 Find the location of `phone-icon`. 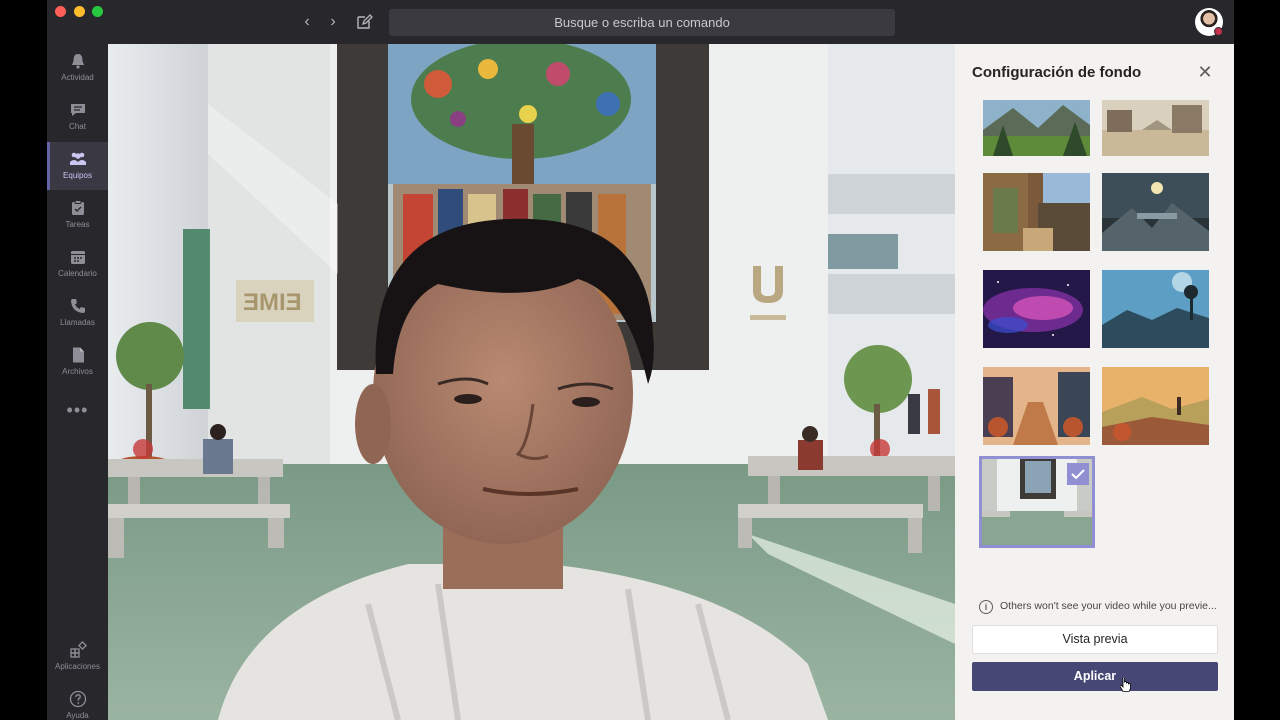

phone-icon is located at coordinates (78, 306).